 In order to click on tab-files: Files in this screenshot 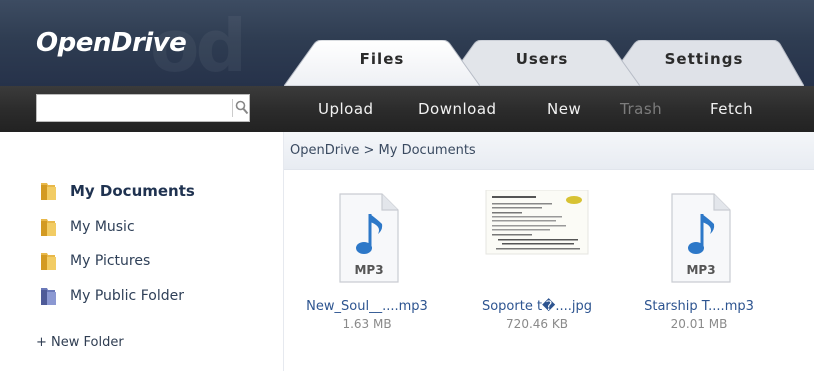, I will do `click(382, 63)`.